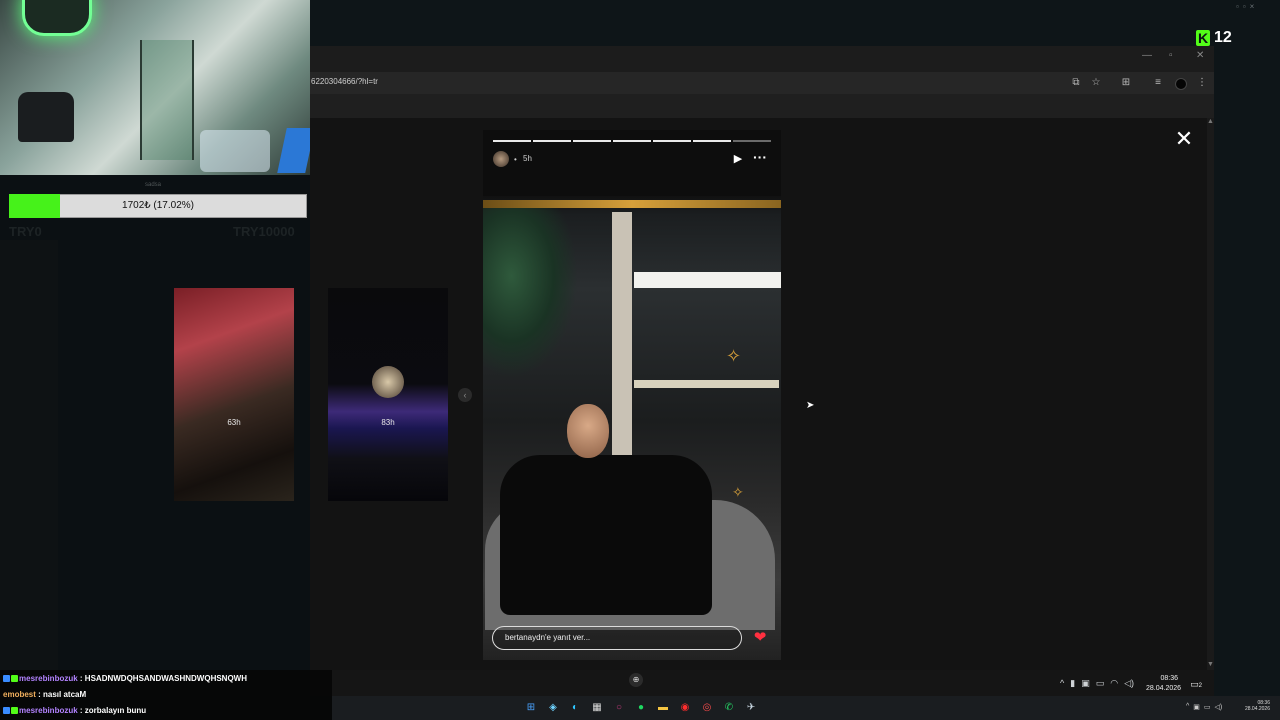 Image resolution: width=1280 pixels, height=720 pixels. I want to click on goal-min-label: TRY0, so click(25, 231).